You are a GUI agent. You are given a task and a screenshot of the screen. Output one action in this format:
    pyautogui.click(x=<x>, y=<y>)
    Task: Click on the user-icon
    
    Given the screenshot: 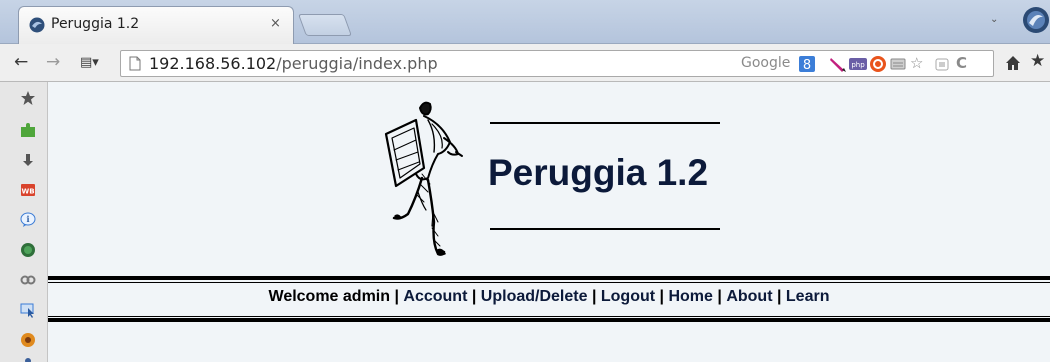 What is the action you would take?
    pyautogui.click(x=28, y=359)
    